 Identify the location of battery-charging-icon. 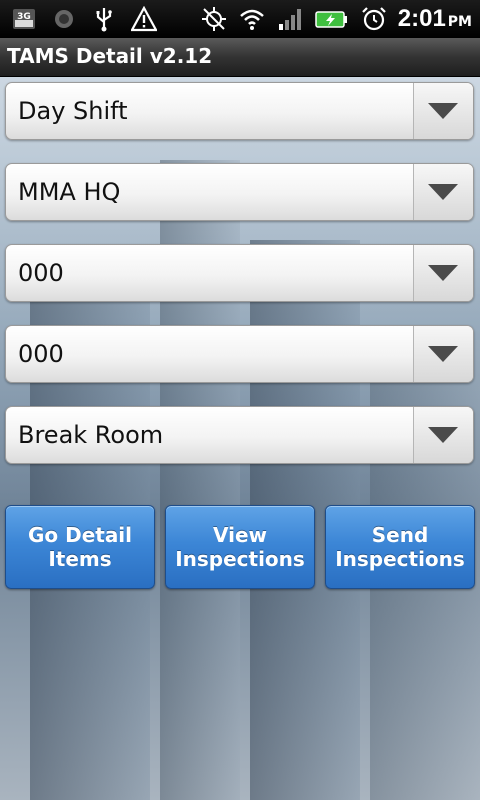
(332, 19).